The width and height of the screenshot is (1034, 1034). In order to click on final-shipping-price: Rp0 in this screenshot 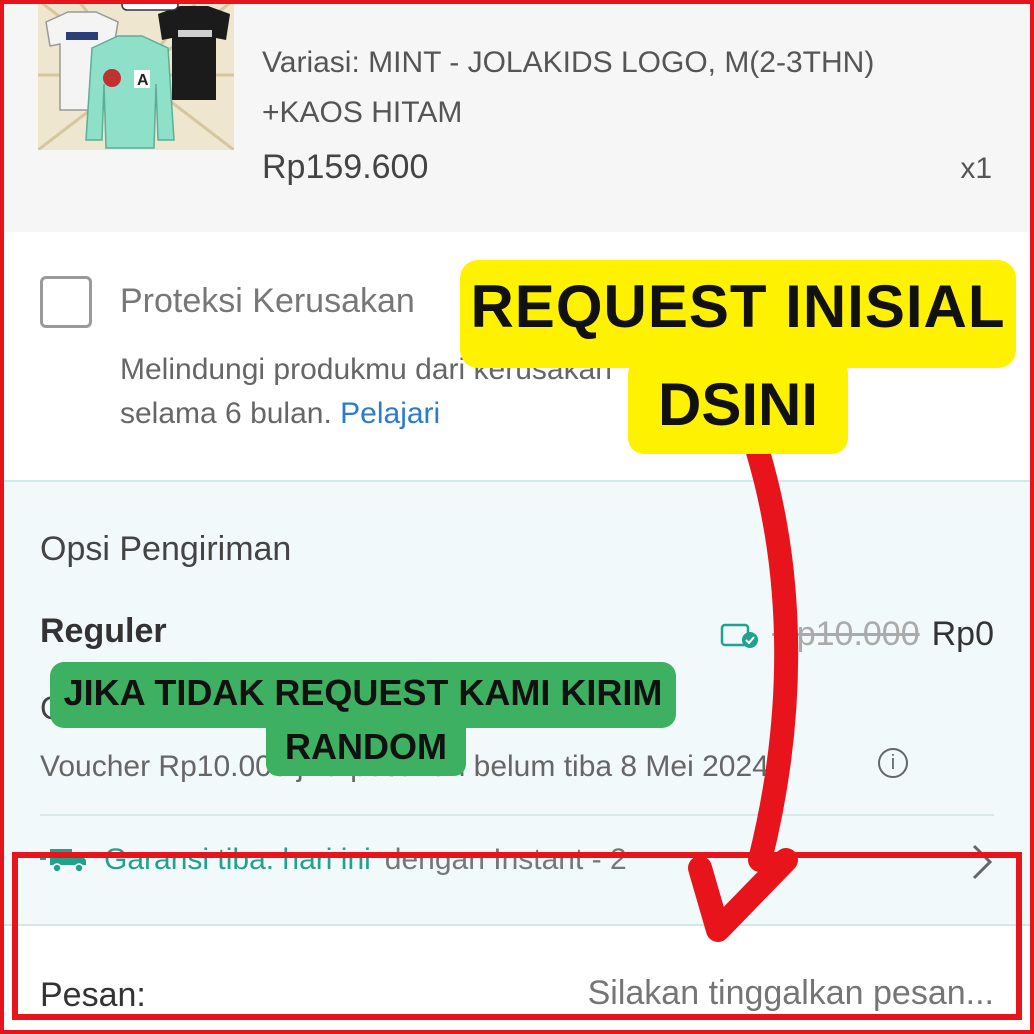, I will do `click(962, 633)`.